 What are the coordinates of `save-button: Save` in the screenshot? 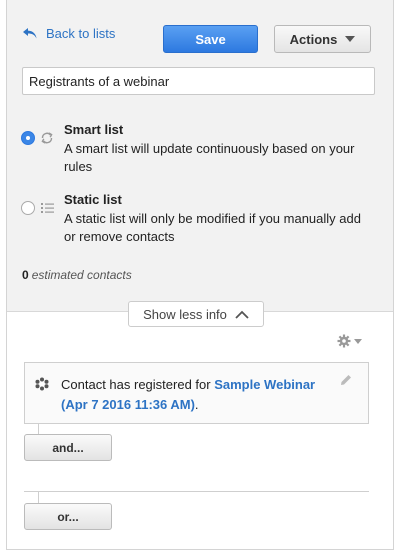 It's located at (210, 39).